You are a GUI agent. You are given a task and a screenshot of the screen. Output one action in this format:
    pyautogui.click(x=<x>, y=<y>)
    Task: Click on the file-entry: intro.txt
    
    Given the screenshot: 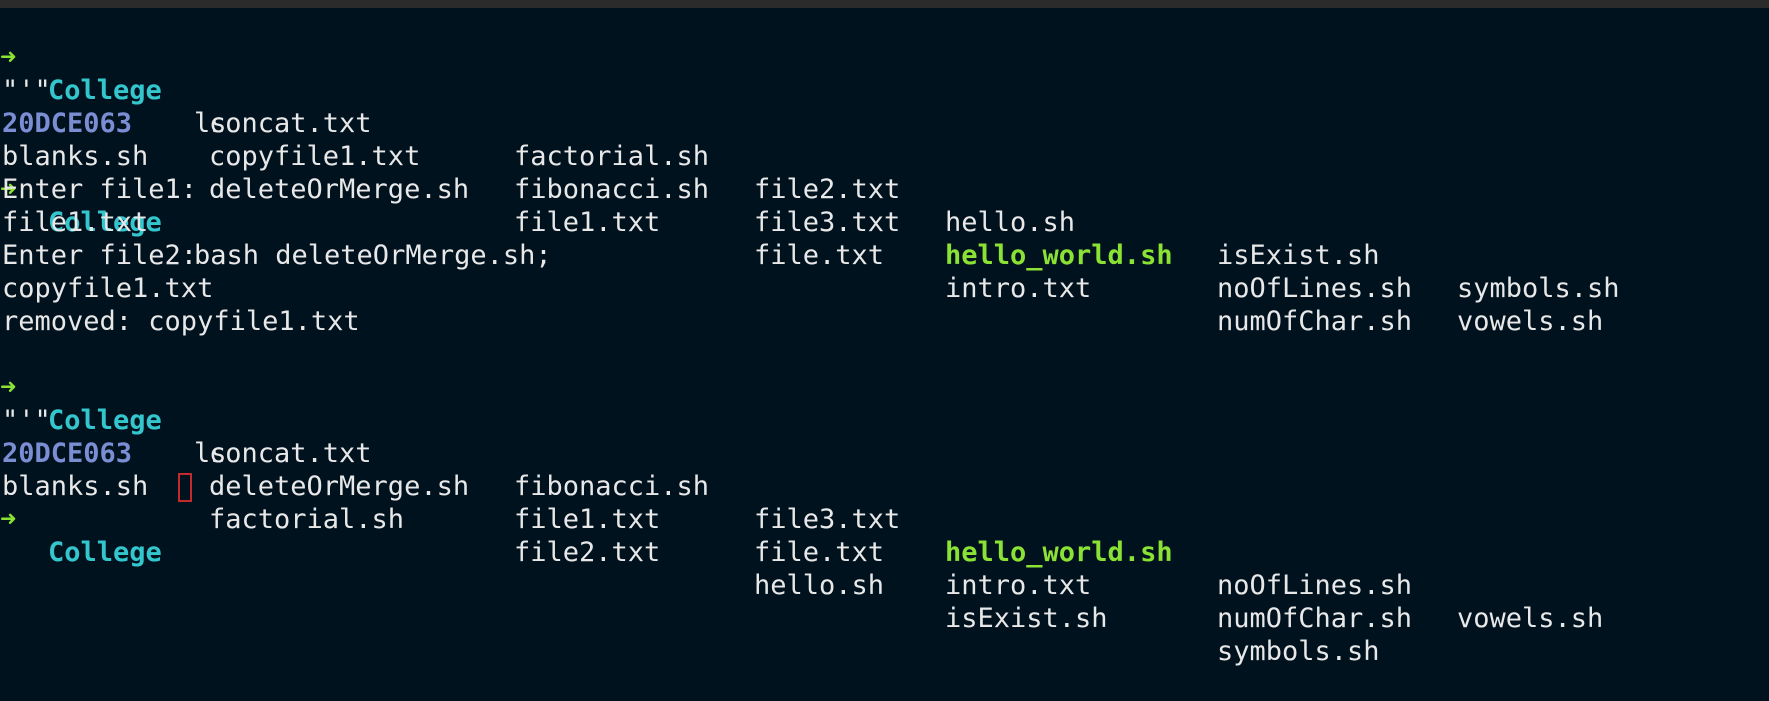 What is the action you would take?
    pyautogui.click(x=1018, y=585)
    